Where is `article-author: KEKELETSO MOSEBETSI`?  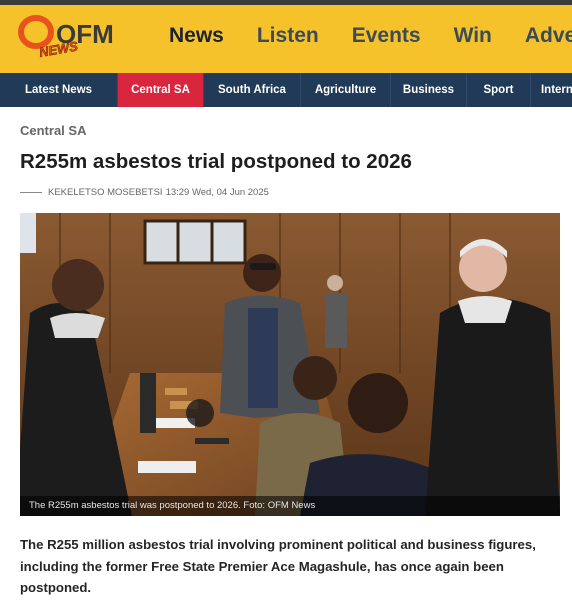 article-author: KEKELETSO MOSEBETSI is located at coordinates (105, 192).